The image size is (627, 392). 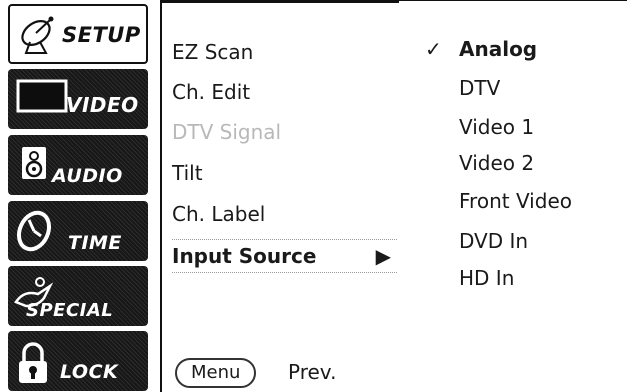 I want to click on submenu-arrow-icon: ▶, so click(x=383, y=256).